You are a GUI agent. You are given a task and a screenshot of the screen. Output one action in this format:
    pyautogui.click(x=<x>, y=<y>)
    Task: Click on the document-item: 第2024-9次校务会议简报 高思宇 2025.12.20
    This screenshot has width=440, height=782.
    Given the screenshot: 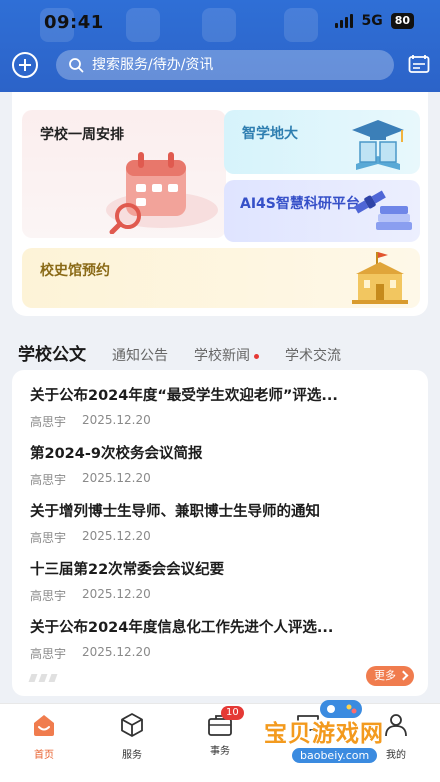 What is the action you would take?
    pyautogui.click(x=222, y=465)
    